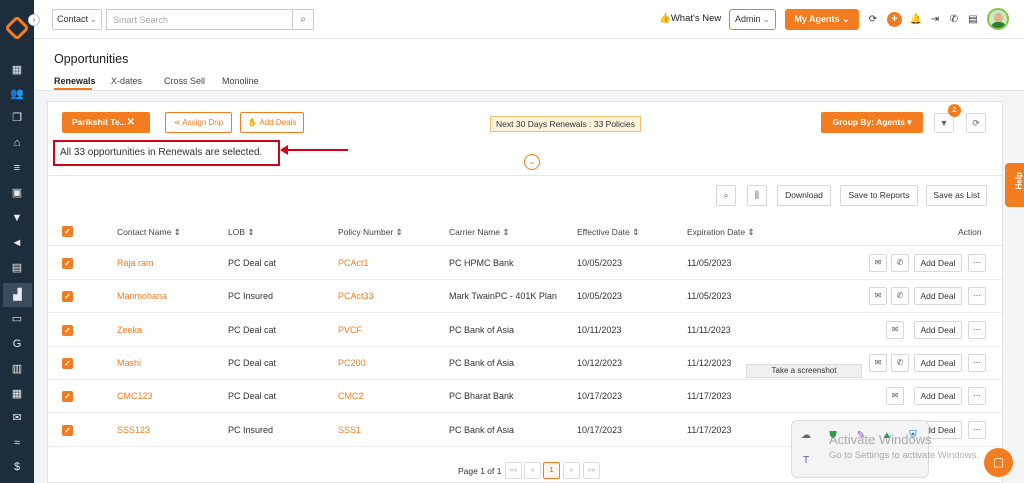 This screenshot has width=1024, height=483. What do you see at coordinates (17, 218) in the screenshot?
I see `filter-funnel-icon: ▼` at bounding box center [17, 218].